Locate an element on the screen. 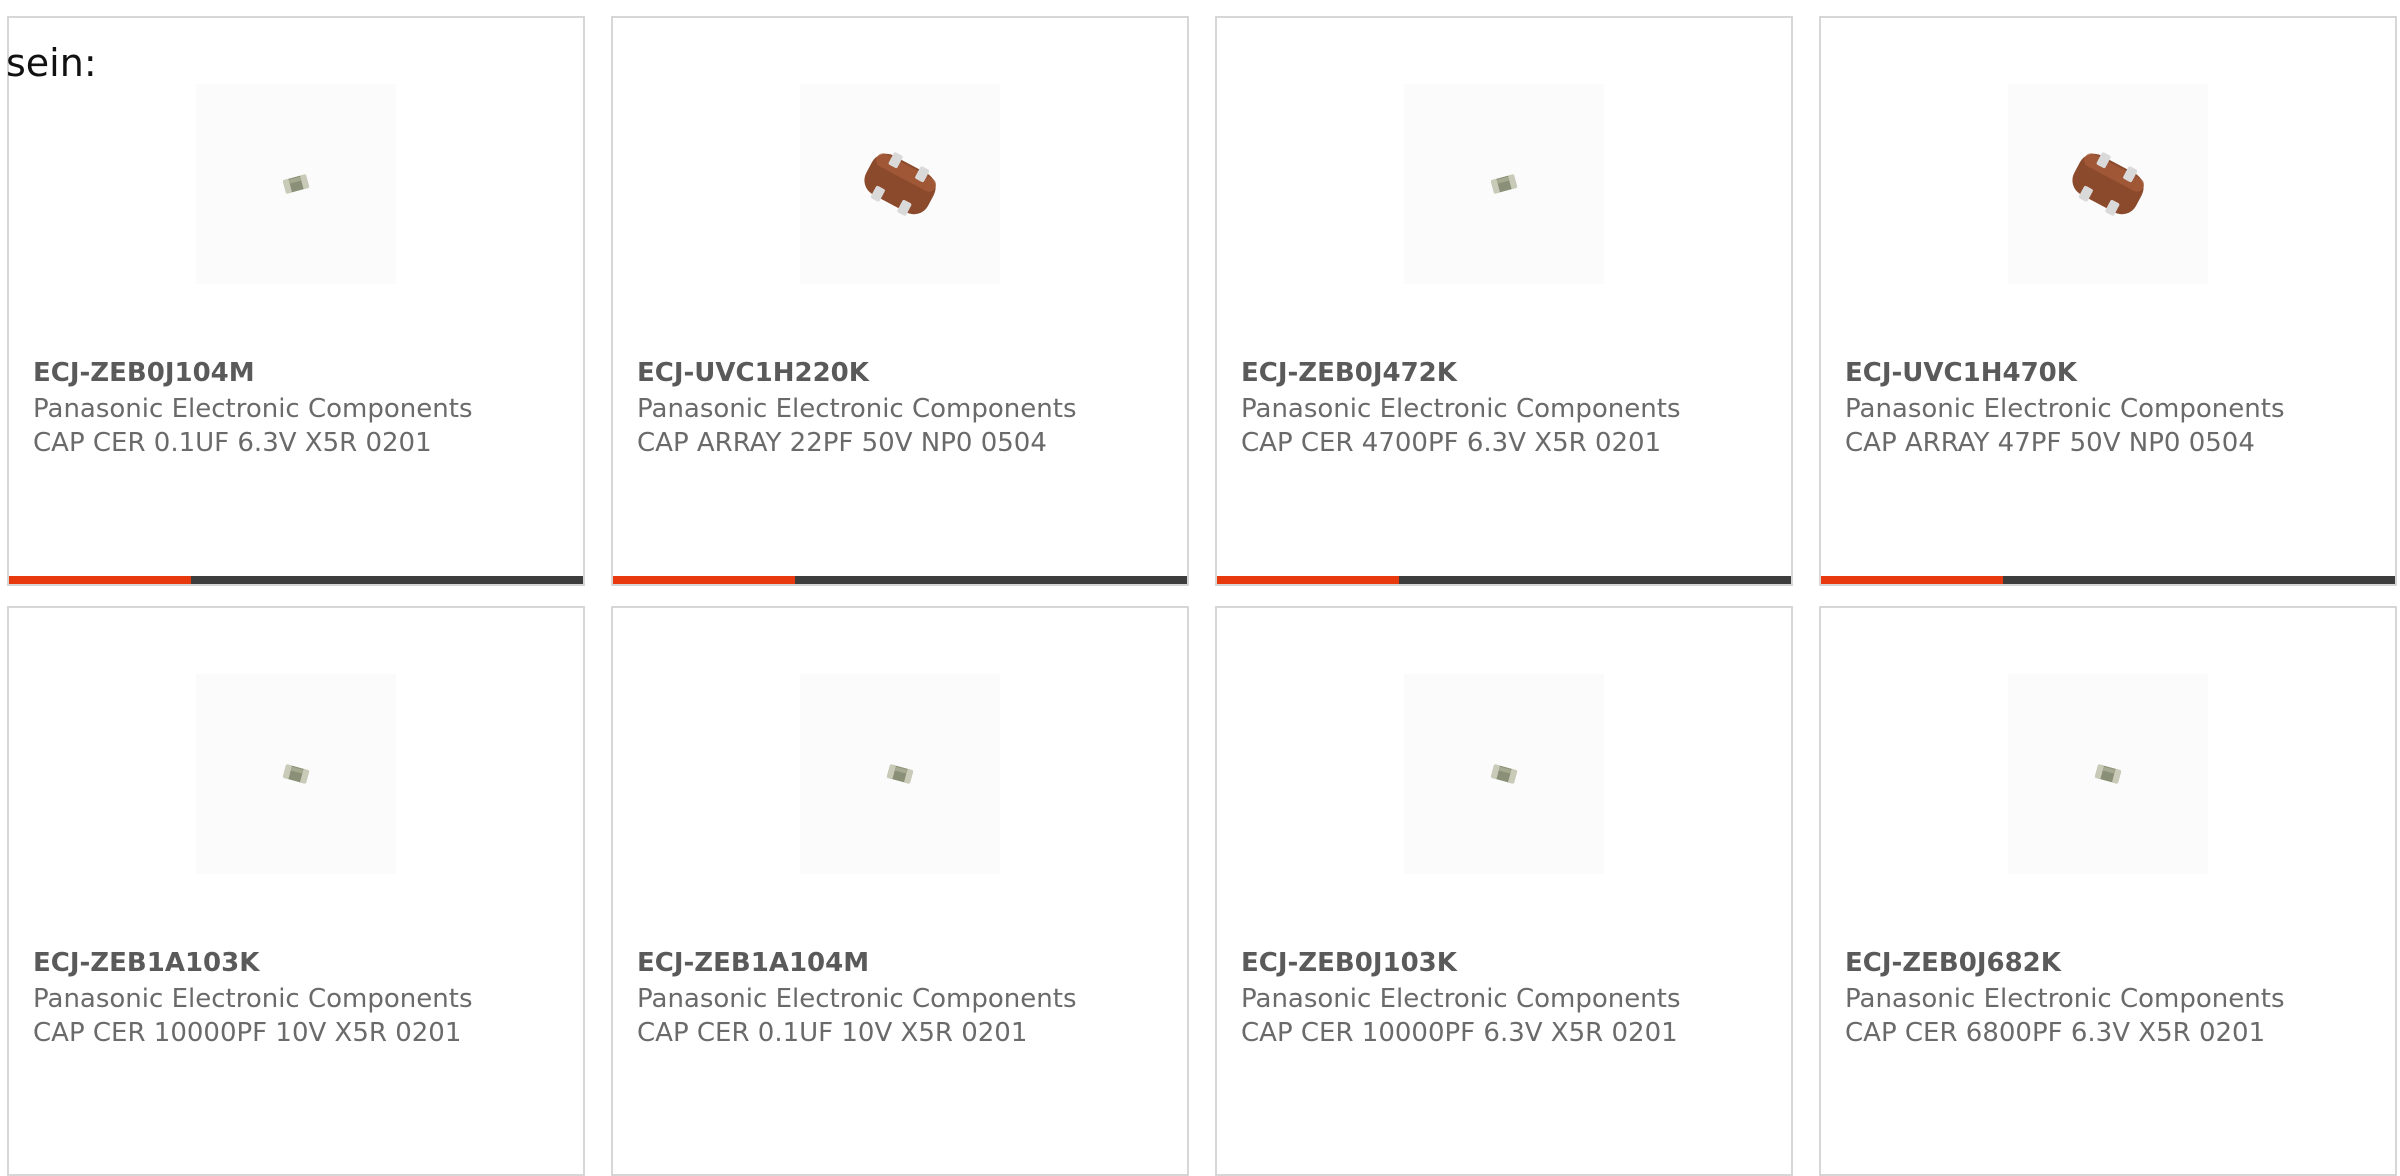  part-number-link: ECJ-ZEB1A104M is located at coordinates (753, 963).